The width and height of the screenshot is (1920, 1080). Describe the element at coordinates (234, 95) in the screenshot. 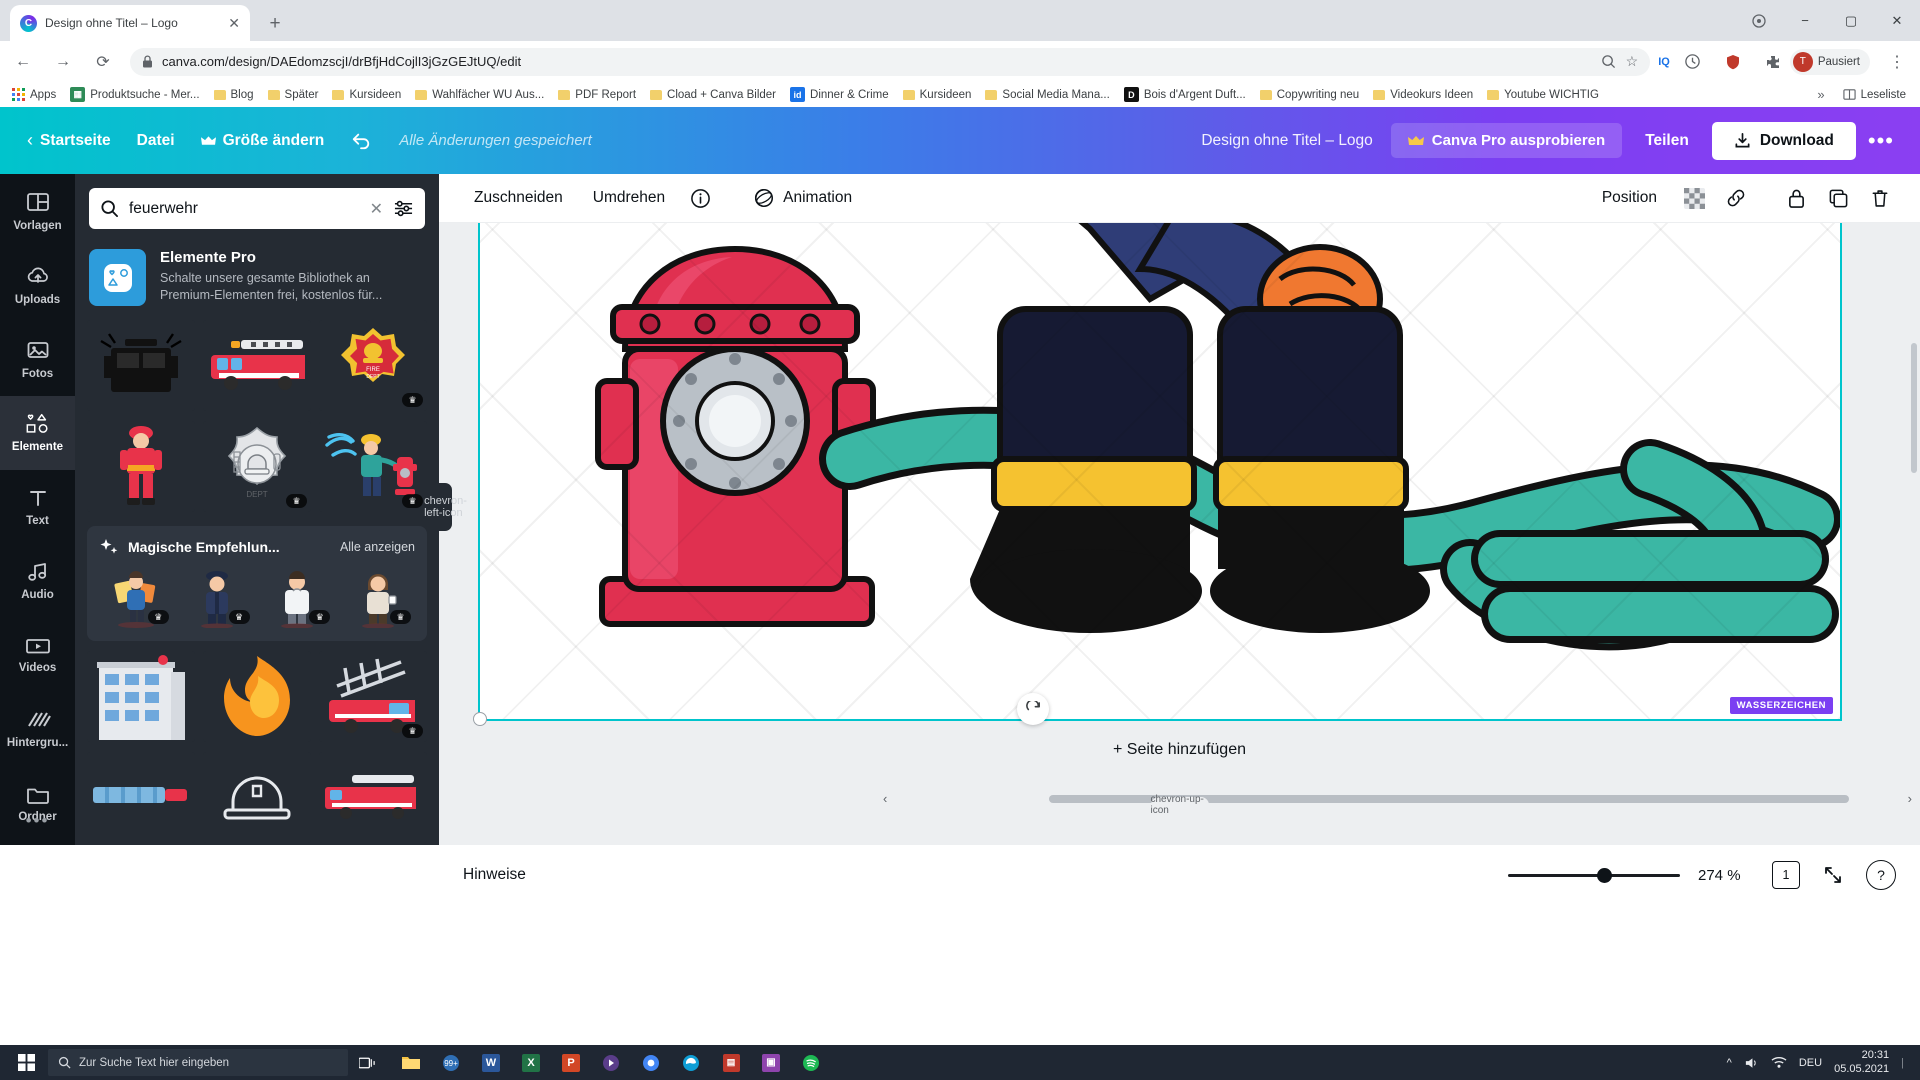

I see `bookmark-item: Blog` at that location.